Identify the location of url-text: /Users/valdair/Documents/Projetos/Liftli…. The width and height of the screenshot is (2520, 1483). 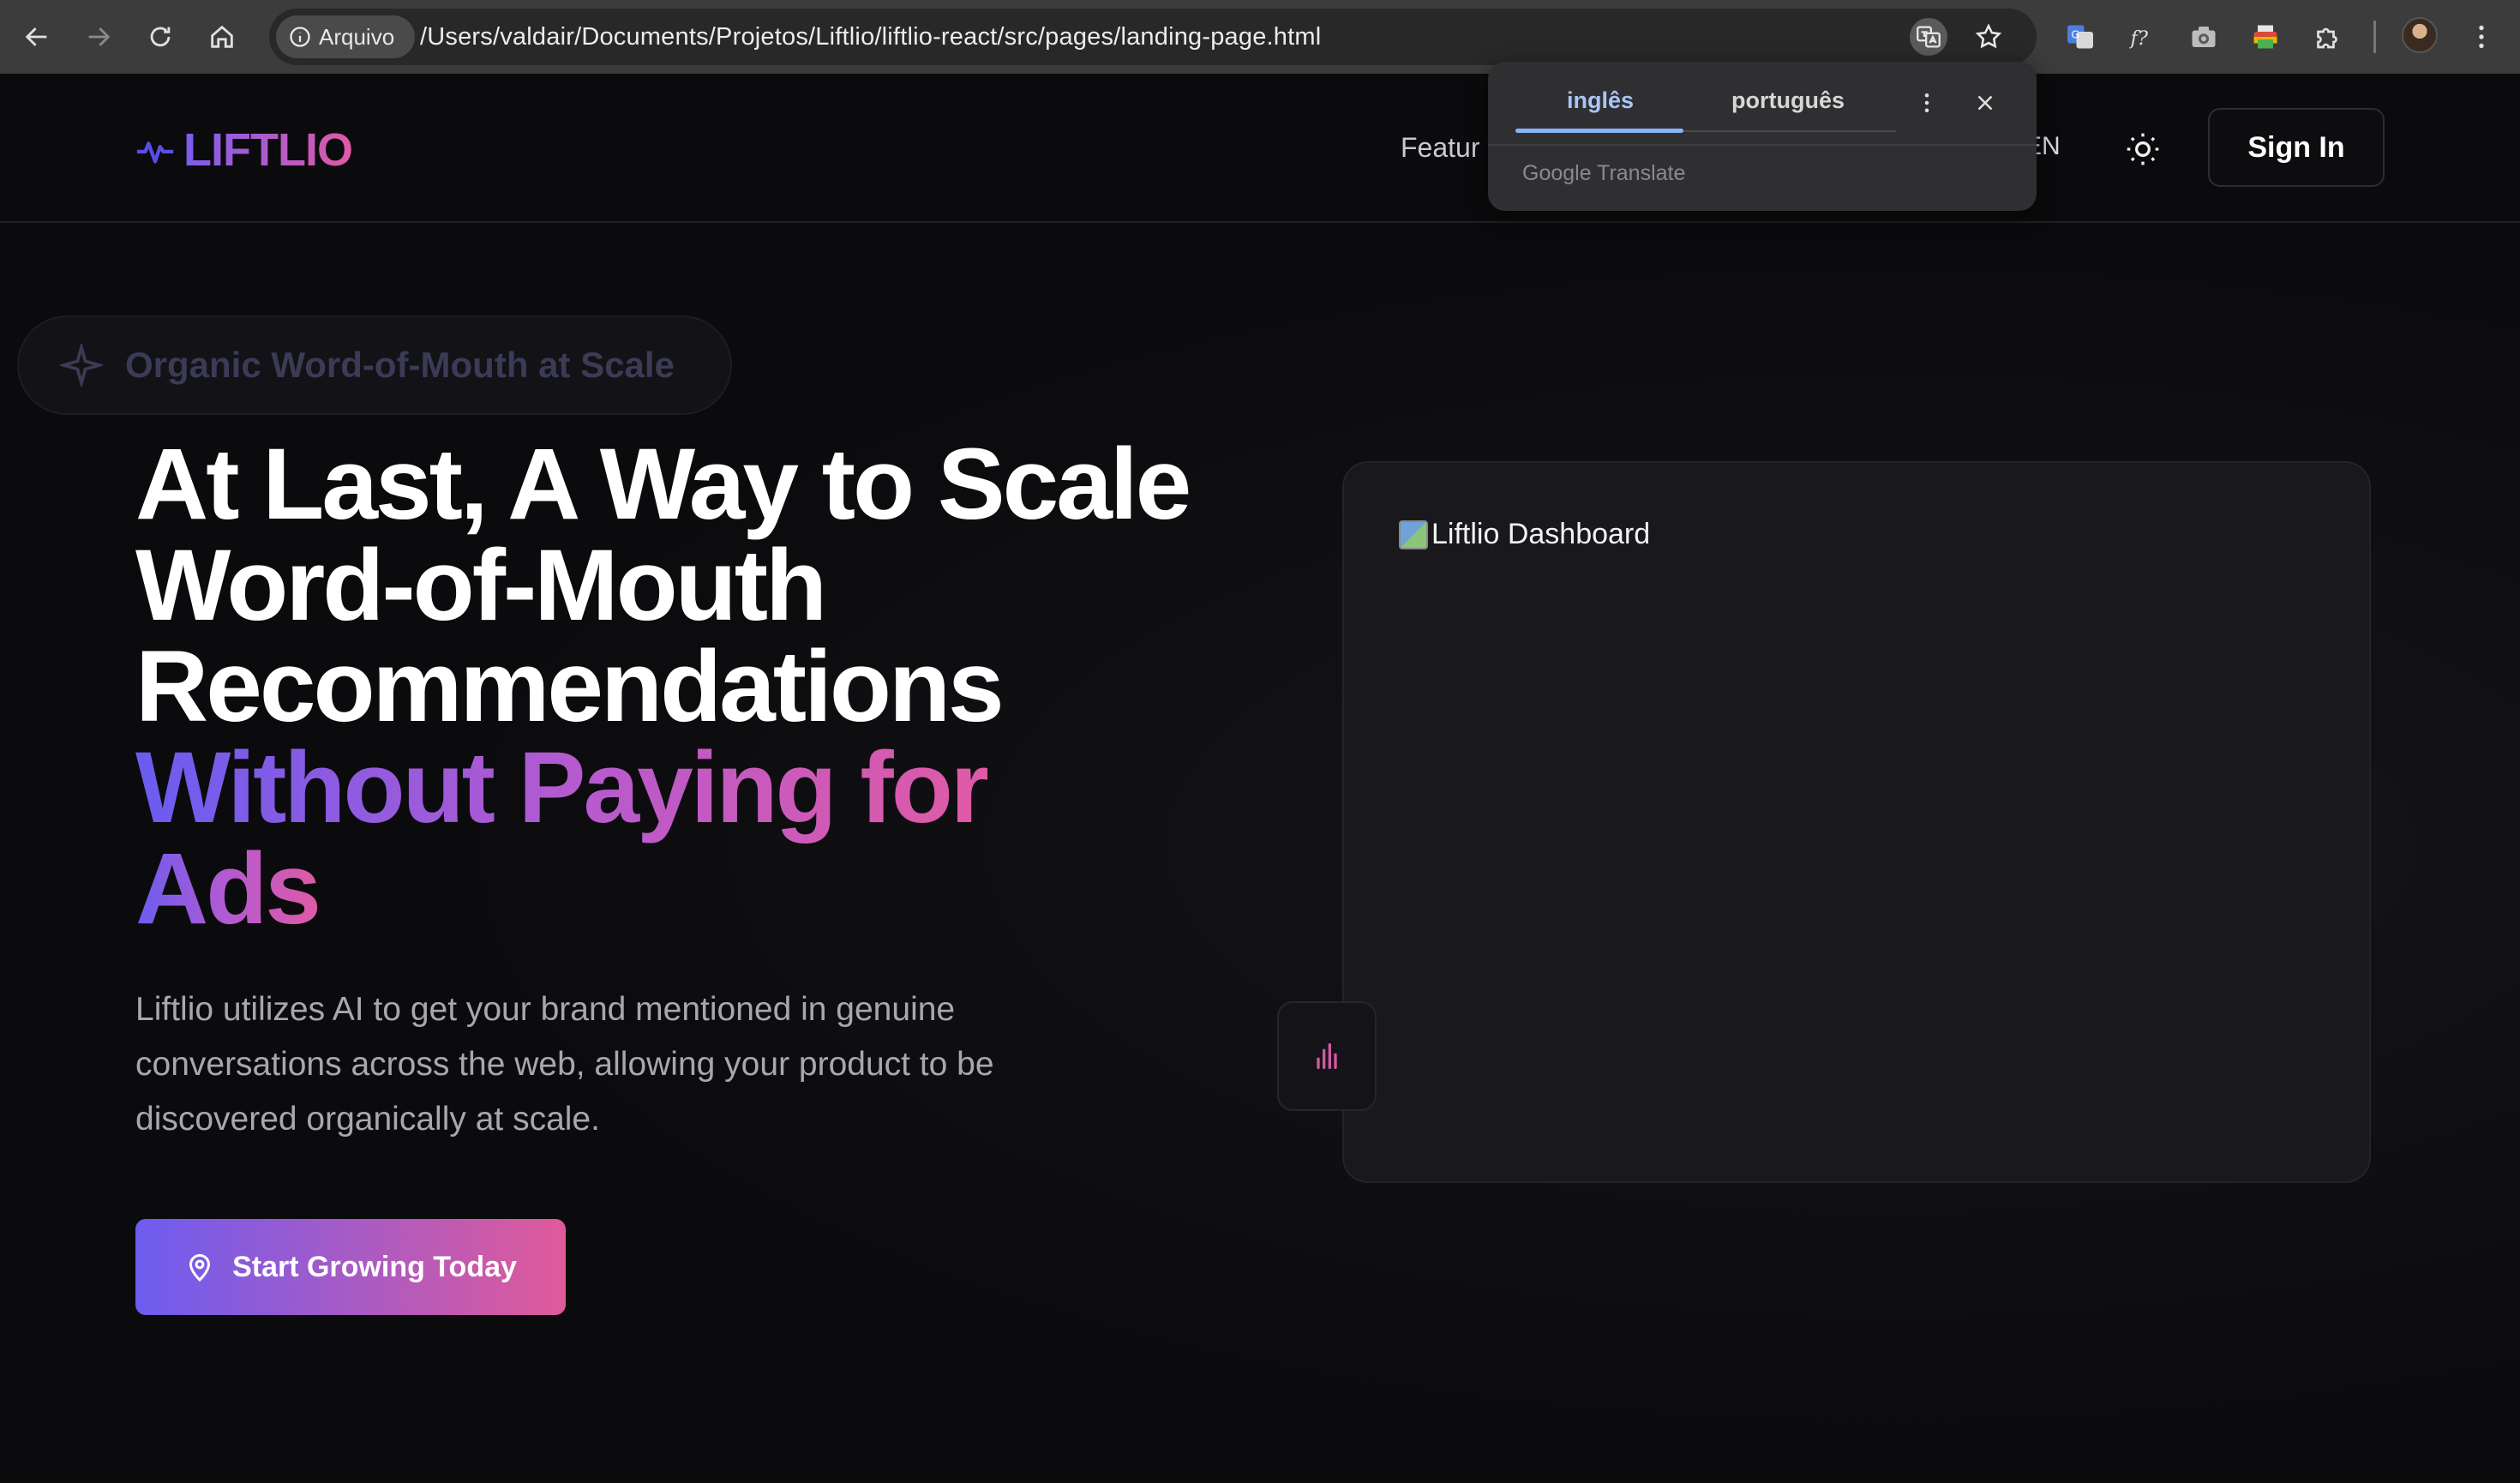
(870, 37).